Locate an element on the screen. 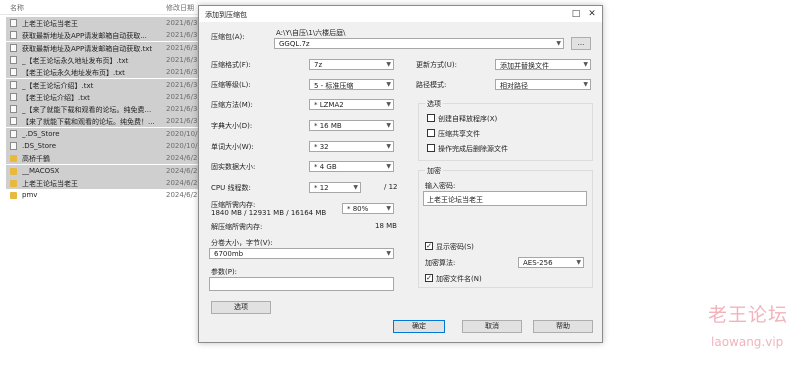 The image size is (800, 370). mem-usage-select: * 80% ▼ is located at coordinates (368, 208).